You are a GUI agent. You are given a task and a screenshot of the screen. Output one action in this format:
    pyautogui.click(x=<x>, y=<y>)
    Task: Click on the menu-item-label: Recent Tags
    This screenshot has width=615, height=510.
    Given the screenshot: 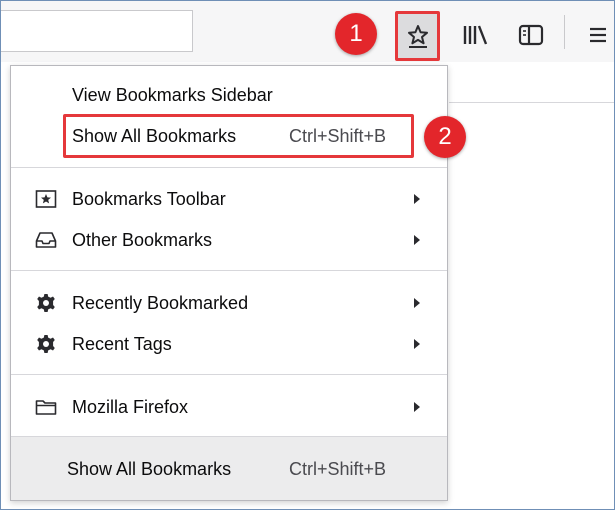 What is the action you would take?
    pyautogui.click(x=122, y=343)
    